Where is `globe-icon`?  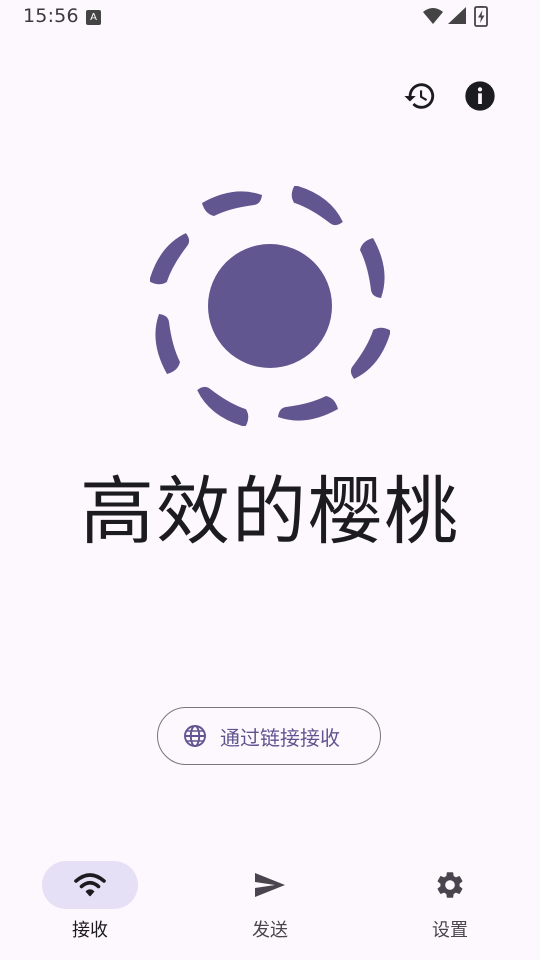
globe-icon is located at coordinates (195, 736).